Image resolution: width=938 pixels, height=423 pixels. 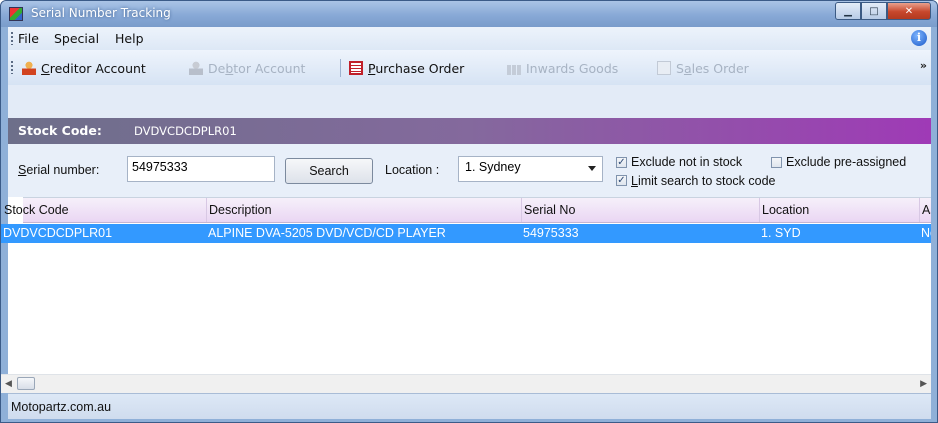 What do you see at coordinates (93, 68) in the screenshot?
I see `creditor-account-label: Creditor Account` at bounding box center [93, 68].